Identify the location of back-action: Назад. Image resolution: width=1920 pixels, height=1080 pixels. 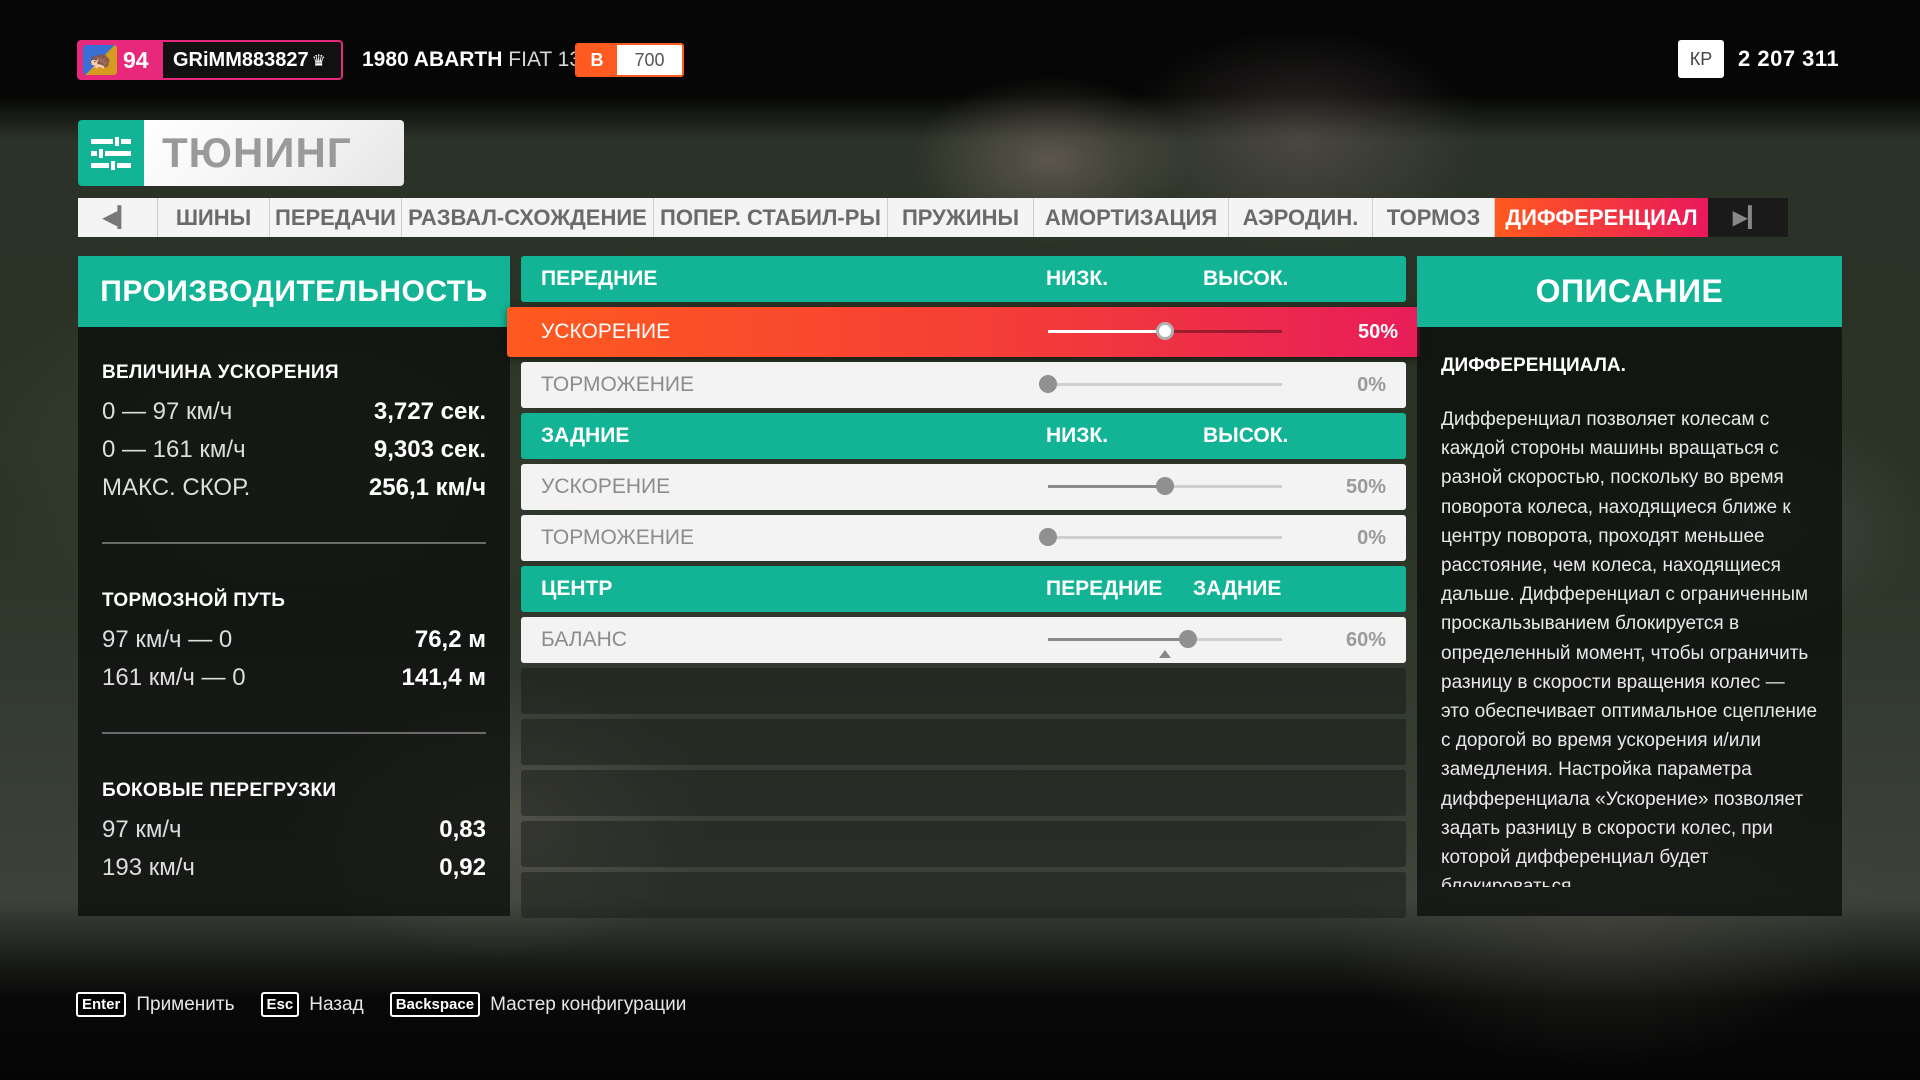
(336, 1005).